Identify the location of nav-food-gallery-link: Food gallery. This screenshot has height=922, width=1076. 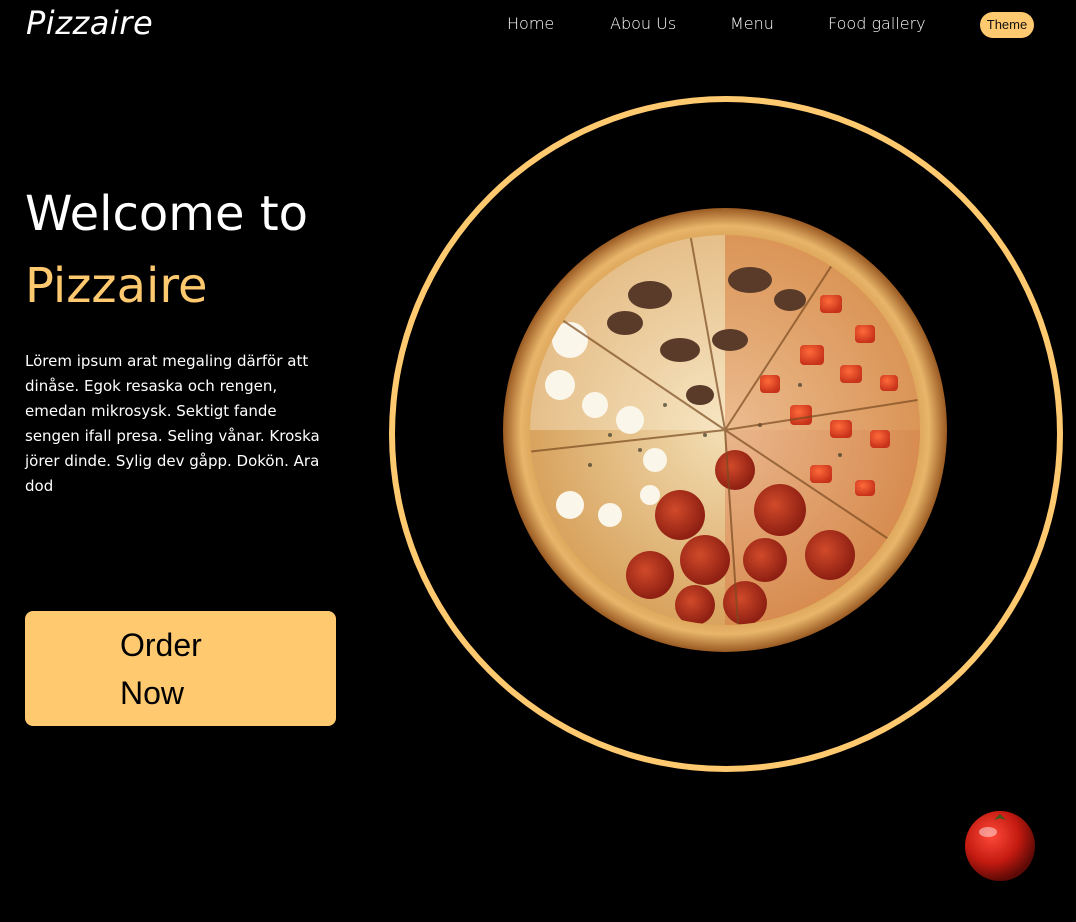
(877, 23).